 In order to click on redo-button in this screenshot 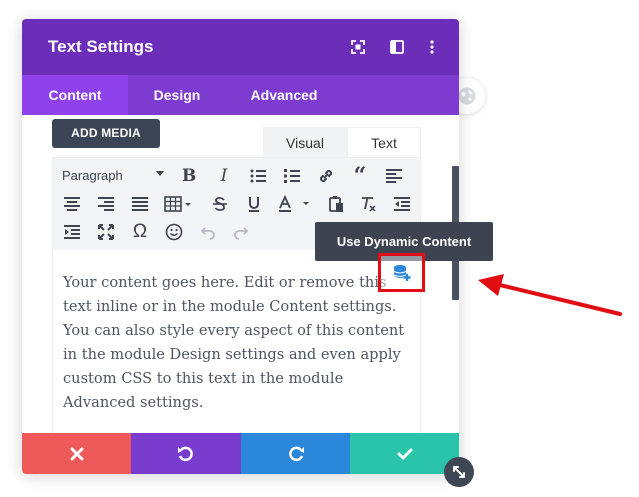, I will do `click(295, 453)`.